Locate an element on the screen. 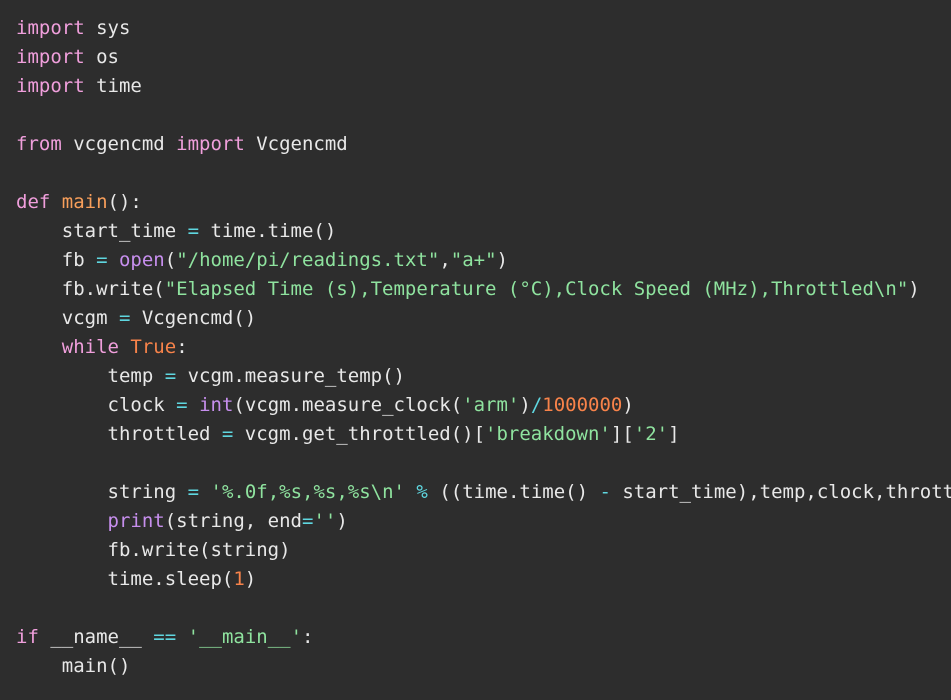  code-token-kw: while is located at coordinates (90, 347).